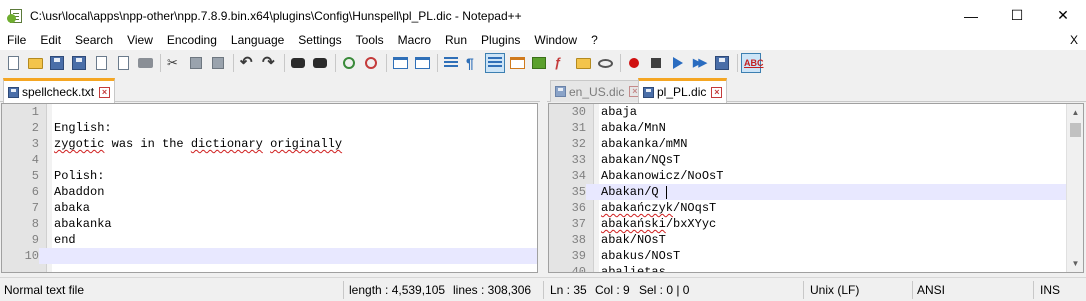  I want to click on line-number: 10, so click(20, 256).